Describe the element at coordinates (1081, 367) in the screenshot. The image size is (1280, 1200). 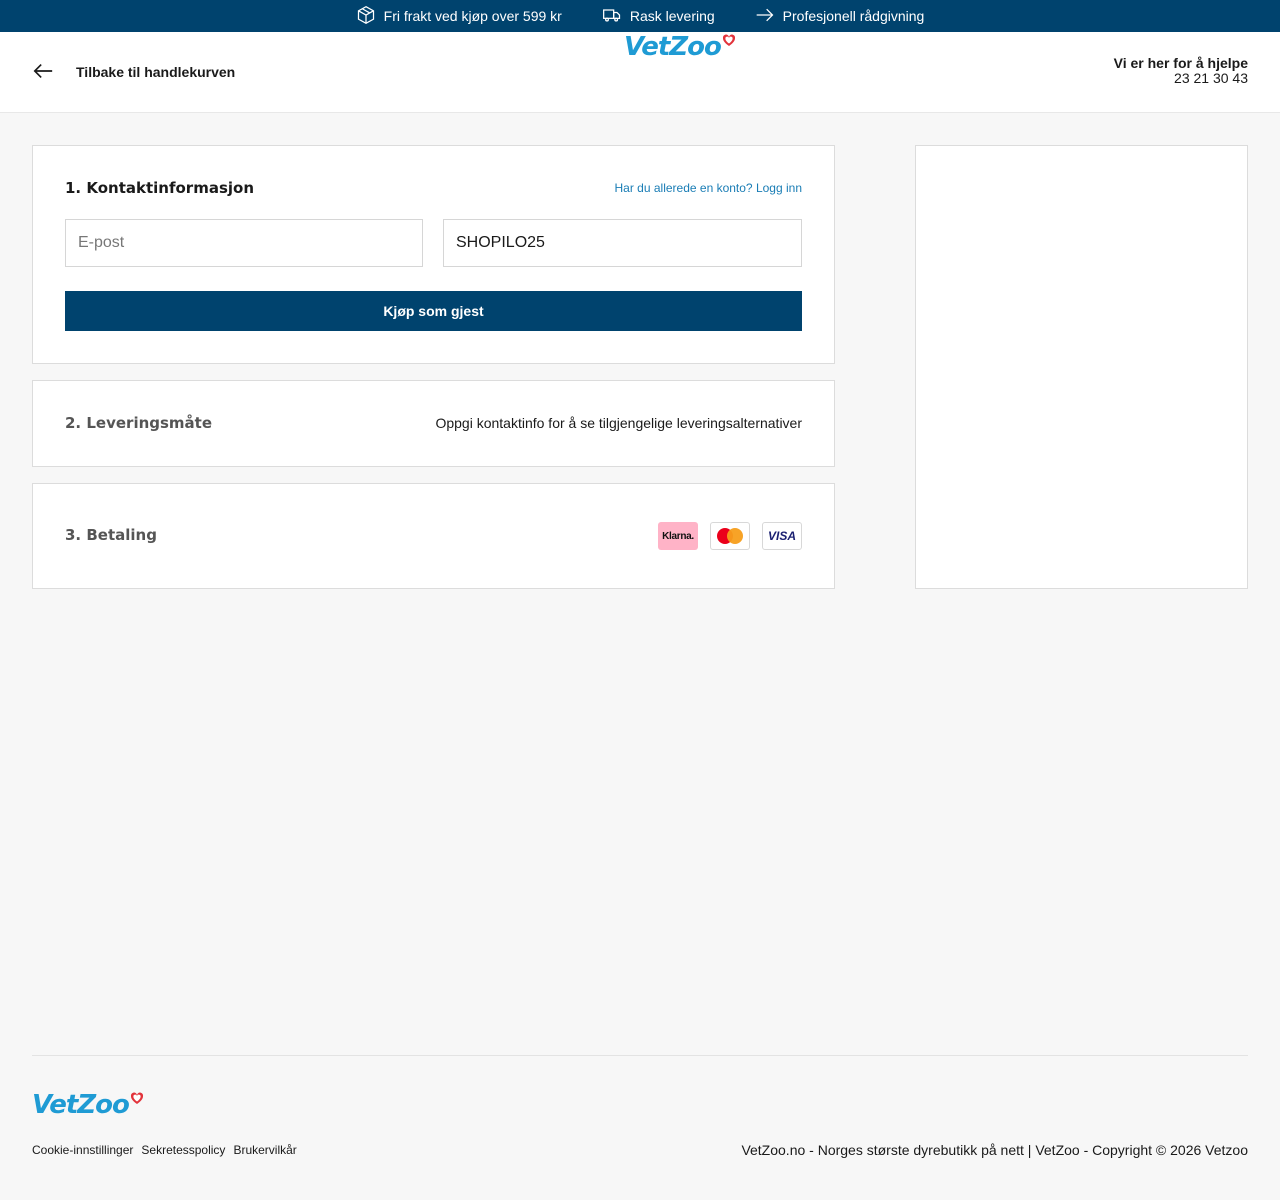
I see `order-summary-panel` at that location.